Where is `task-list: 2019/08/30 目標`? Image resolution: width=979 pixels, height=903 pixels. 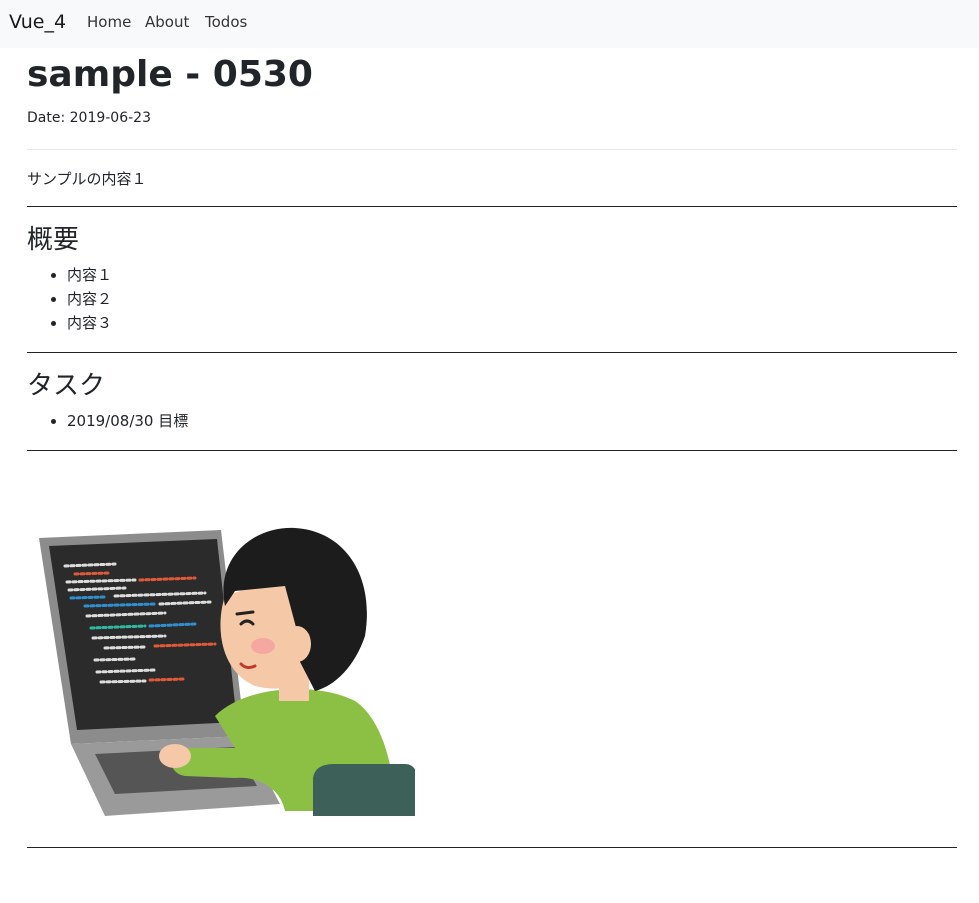 task-list: 2019/08/30 目標 is located at coordinates (107, 421).